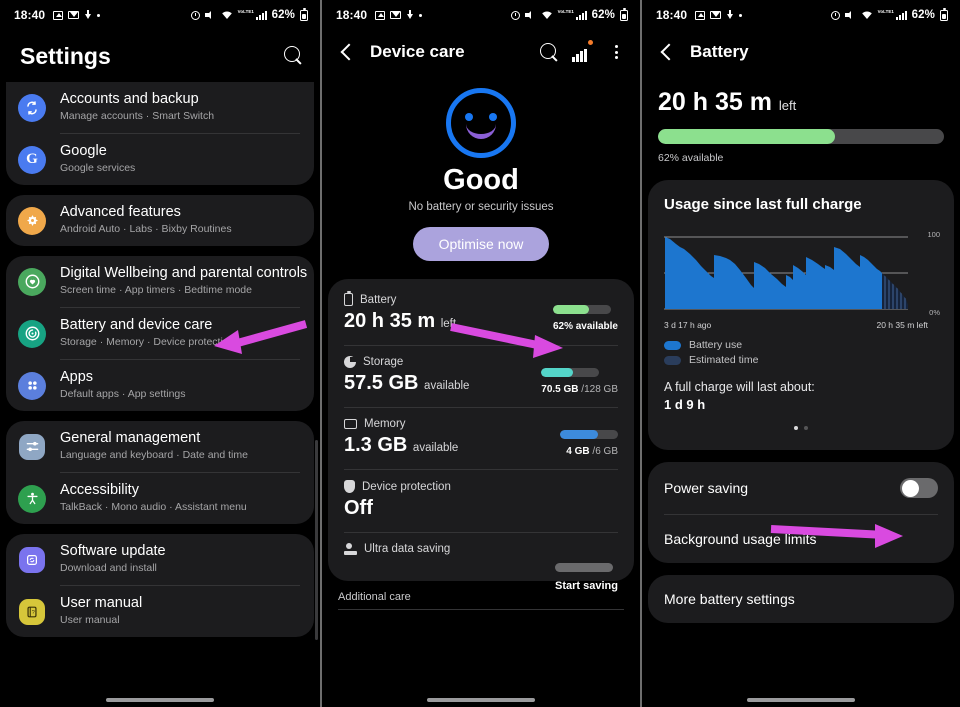 Image resolution: width=960 pixels, height=707 pixels. What do you see at coordinates (719, 51) in the screenshot?
I see `page-title: Battery` at bounding box center [719, 51].